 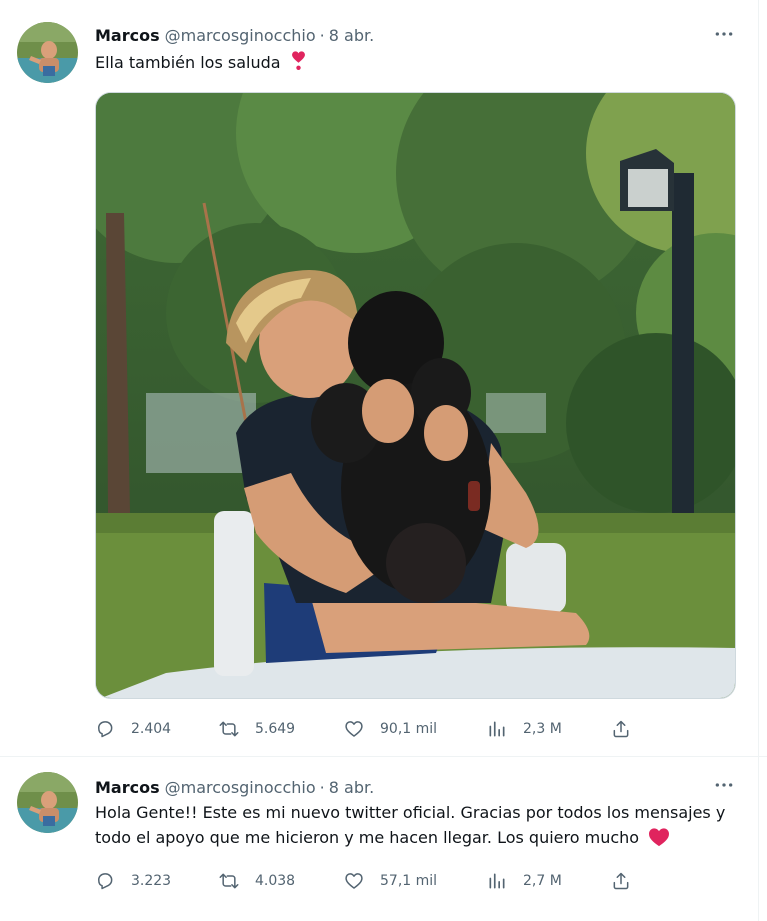 I want to click on retweet-button: 4.038, so click(x=257, y=881).